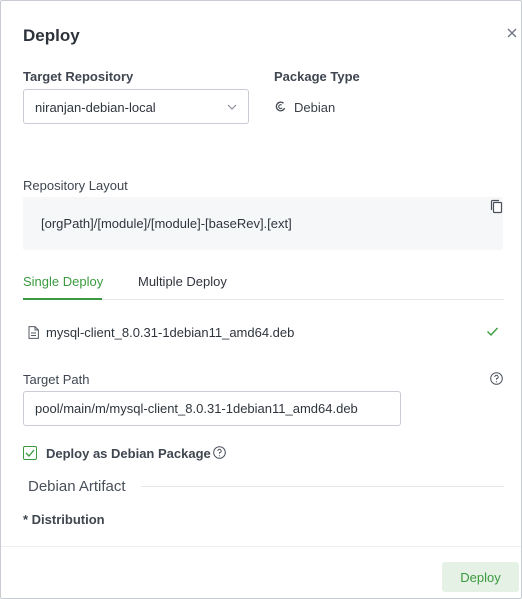 The image size is (522, 599). I want to click on dialog-title: Deploy, so click(51, 35).